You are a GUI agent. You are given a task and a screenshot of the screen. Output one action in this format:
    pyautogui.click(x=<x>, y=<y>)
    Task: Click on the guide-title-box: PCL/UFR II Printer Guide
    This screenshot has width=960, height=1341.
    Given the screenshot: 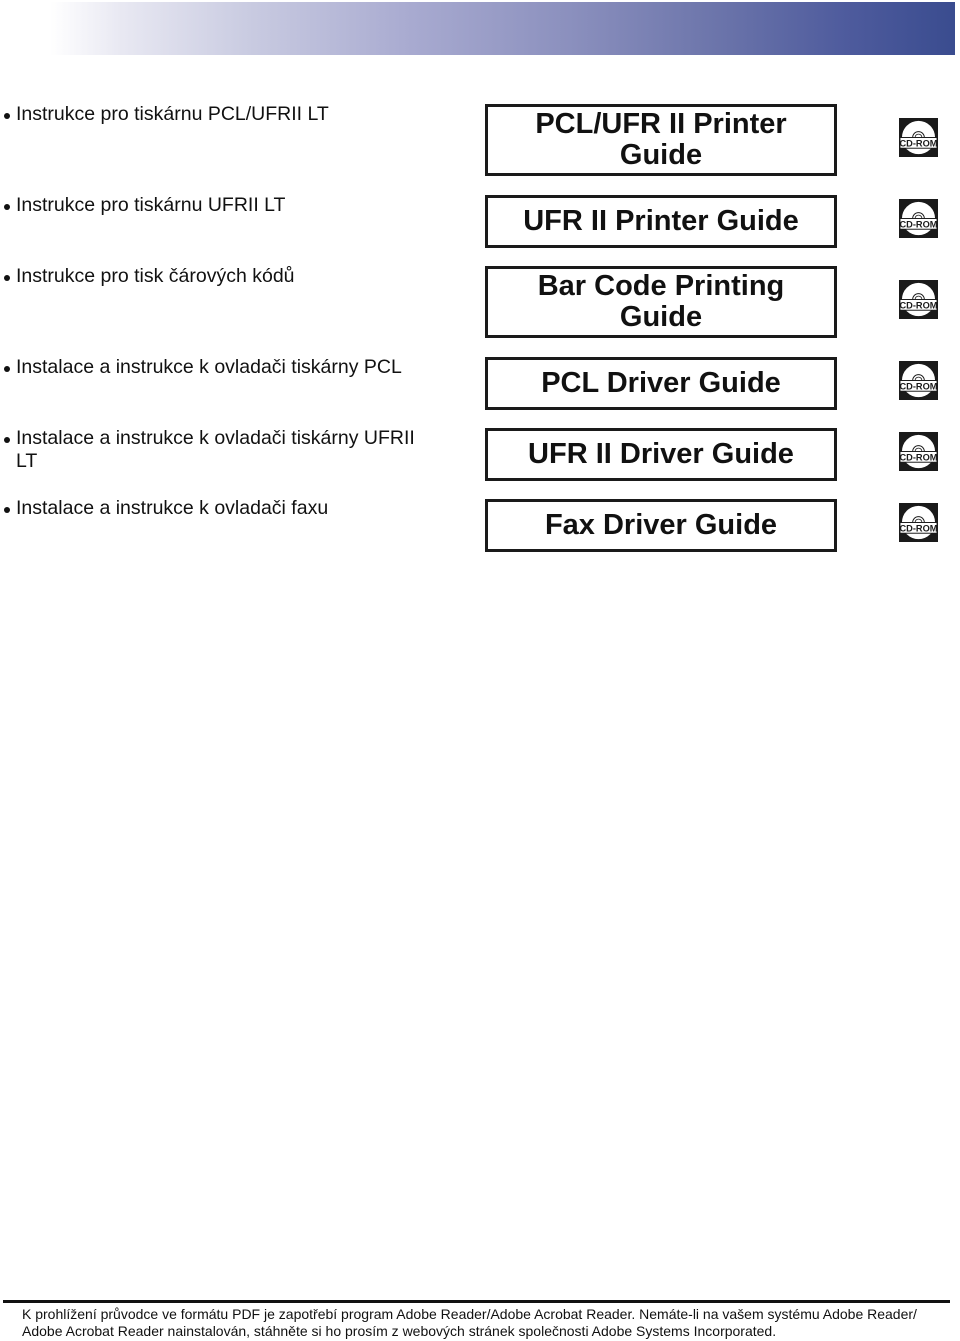 What is the action you would take?
    pyautogui.click(x=661, y=140)
    